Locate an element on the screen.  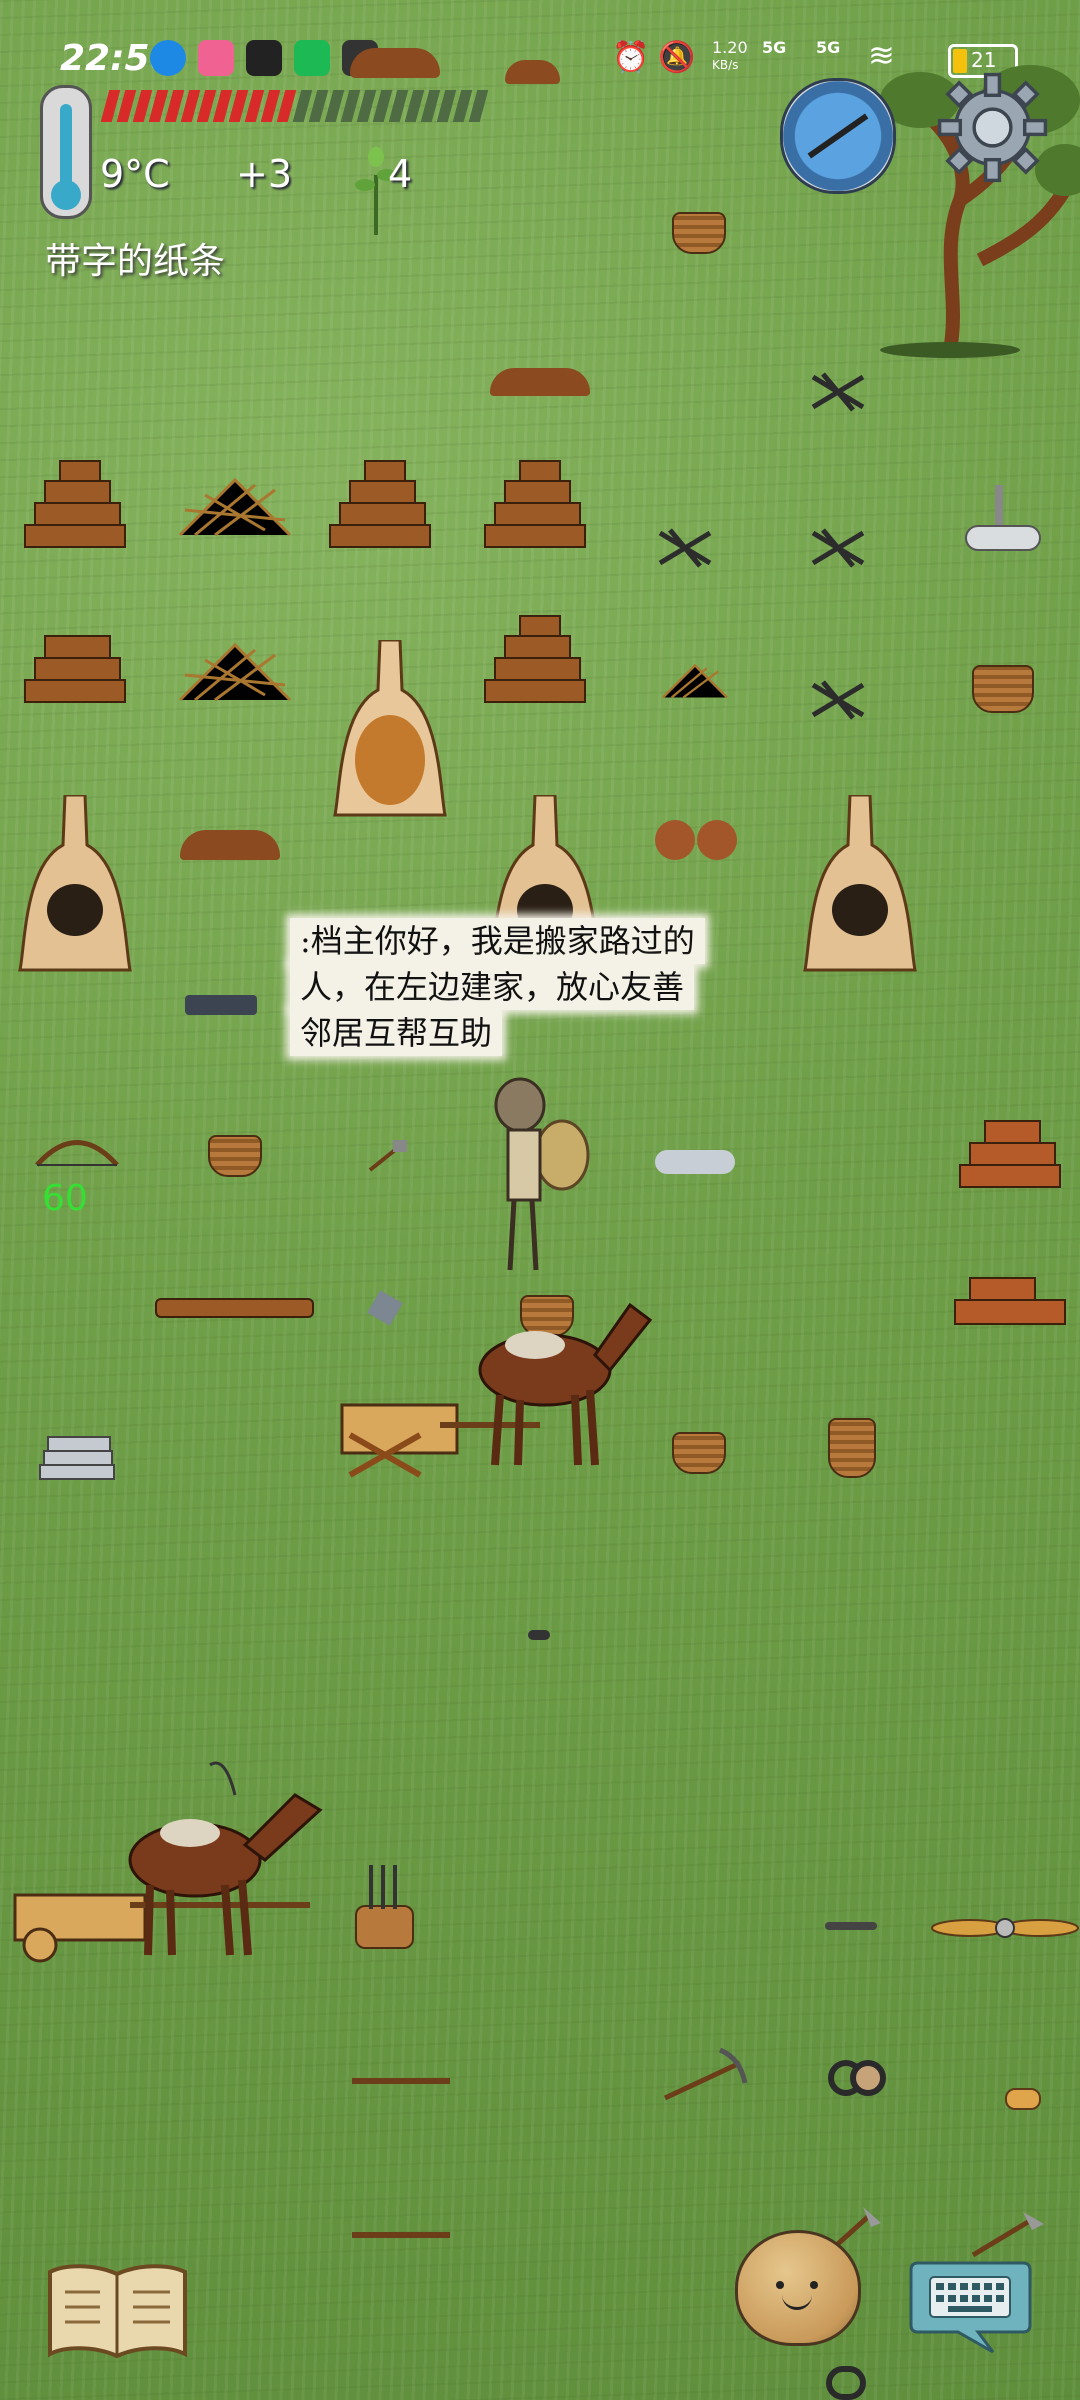
pickaxe is located at coordinates (704, 2075).